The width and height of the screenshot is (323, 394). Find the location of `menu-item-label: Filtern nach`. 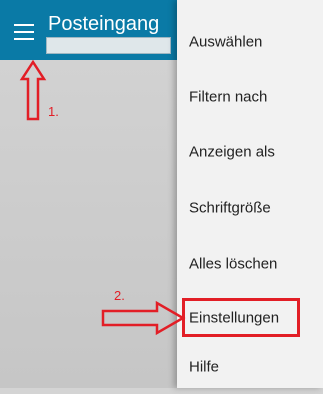

menu-item-label: Filtern nach is located at coordinates (228, 97).